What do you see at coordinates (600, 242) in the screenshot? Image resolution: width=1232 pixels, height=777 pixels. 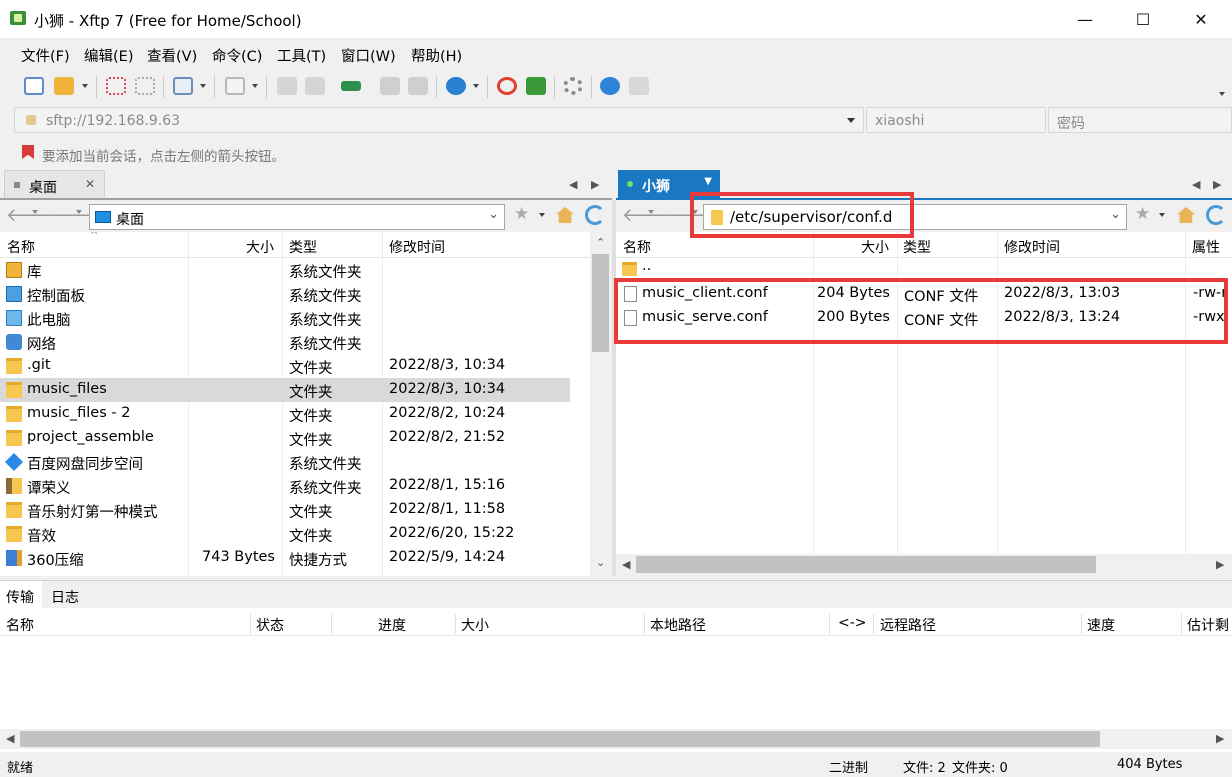 I see `scroll-up-icon: ⌃` at bounding box center [600, 242].